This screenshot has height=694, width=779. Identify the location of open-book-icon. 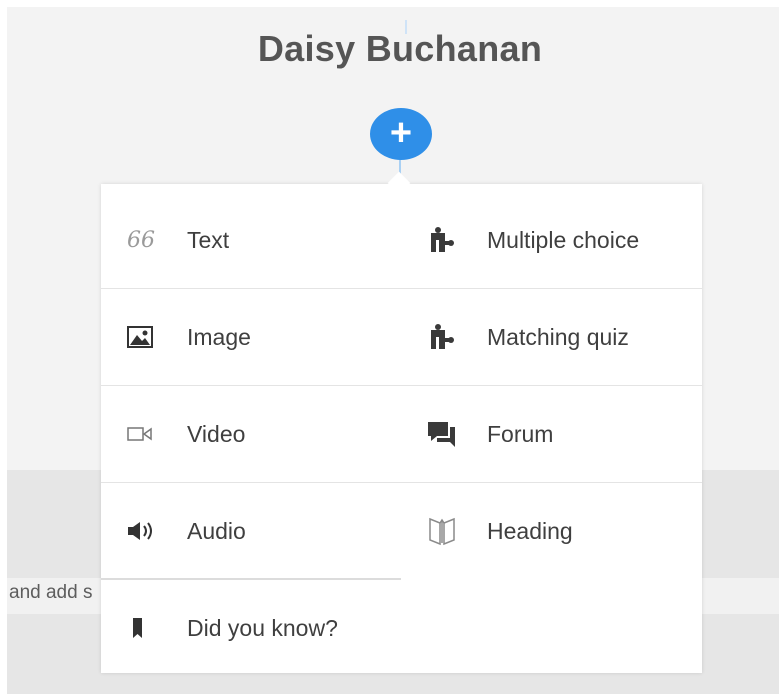
(447, 531).